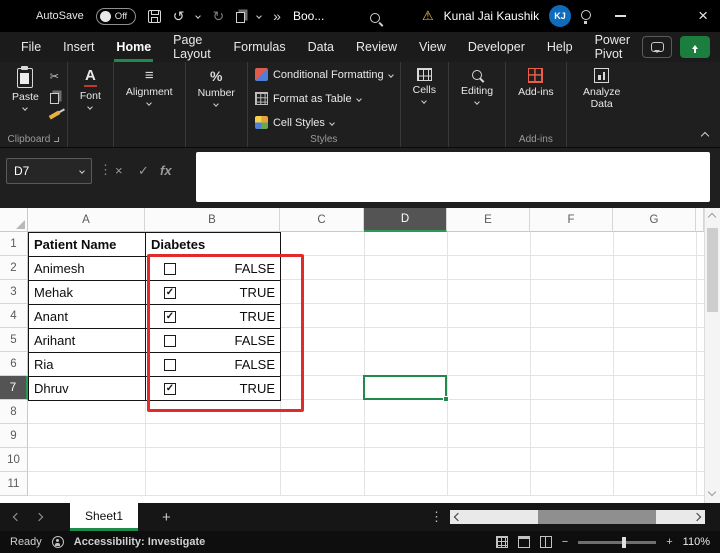 This screenshot has width=720, height=553. I want to click on share-button, so click(695, 47).